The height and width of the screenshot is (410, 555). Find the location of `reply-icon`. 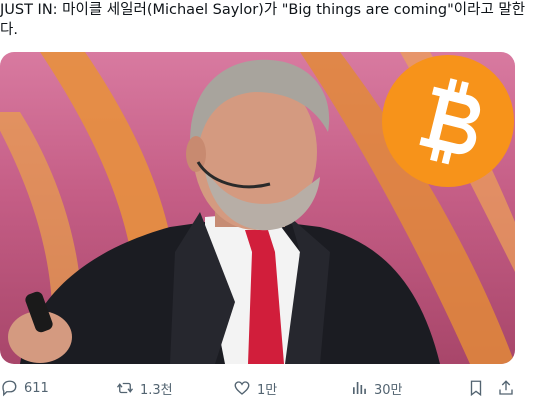

reply-icon is located at coordinates (9, 388).